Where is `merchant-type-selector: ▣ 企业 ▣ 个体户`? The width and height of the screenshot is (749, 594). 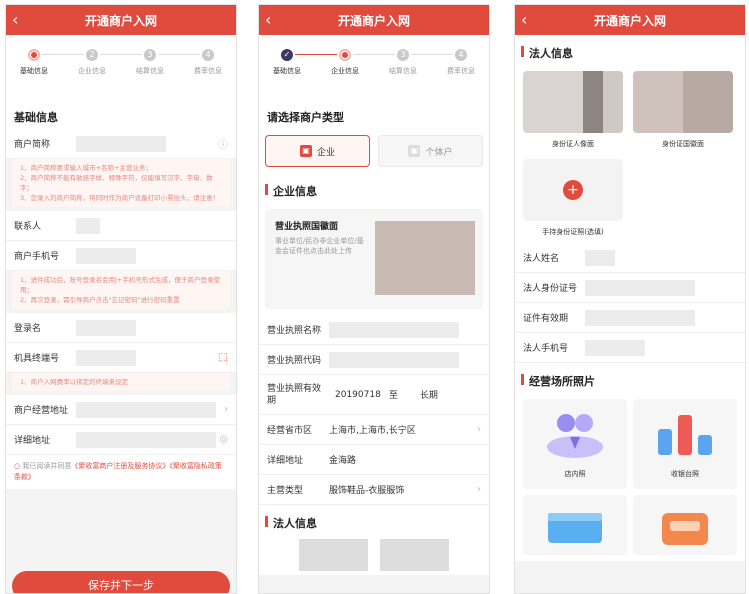 merchant-type-selector: ▣ 企业 ▣ 个体户 is located at coordinates (374, 151).